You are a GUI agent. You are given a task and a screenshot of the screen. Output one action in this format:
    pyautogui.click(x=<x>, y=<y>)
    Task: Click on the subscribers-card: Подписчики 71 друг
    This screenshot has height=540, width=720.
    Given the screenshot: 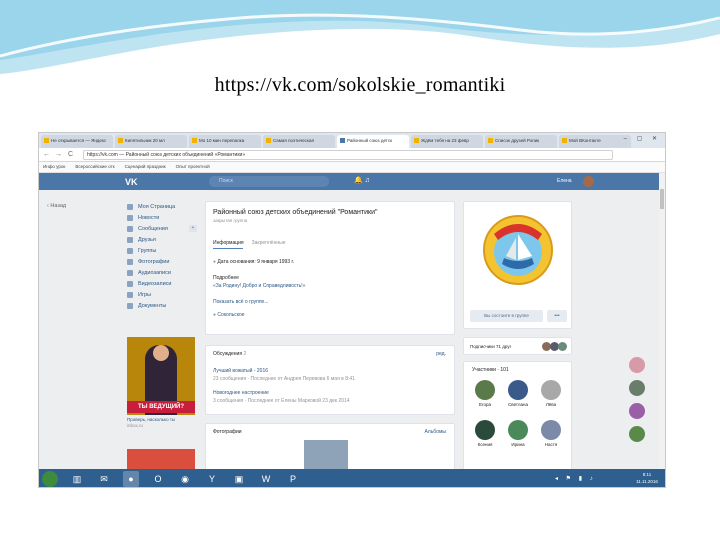 What is the action you would take?
    pyautogui.click(x=517, y=346)
    